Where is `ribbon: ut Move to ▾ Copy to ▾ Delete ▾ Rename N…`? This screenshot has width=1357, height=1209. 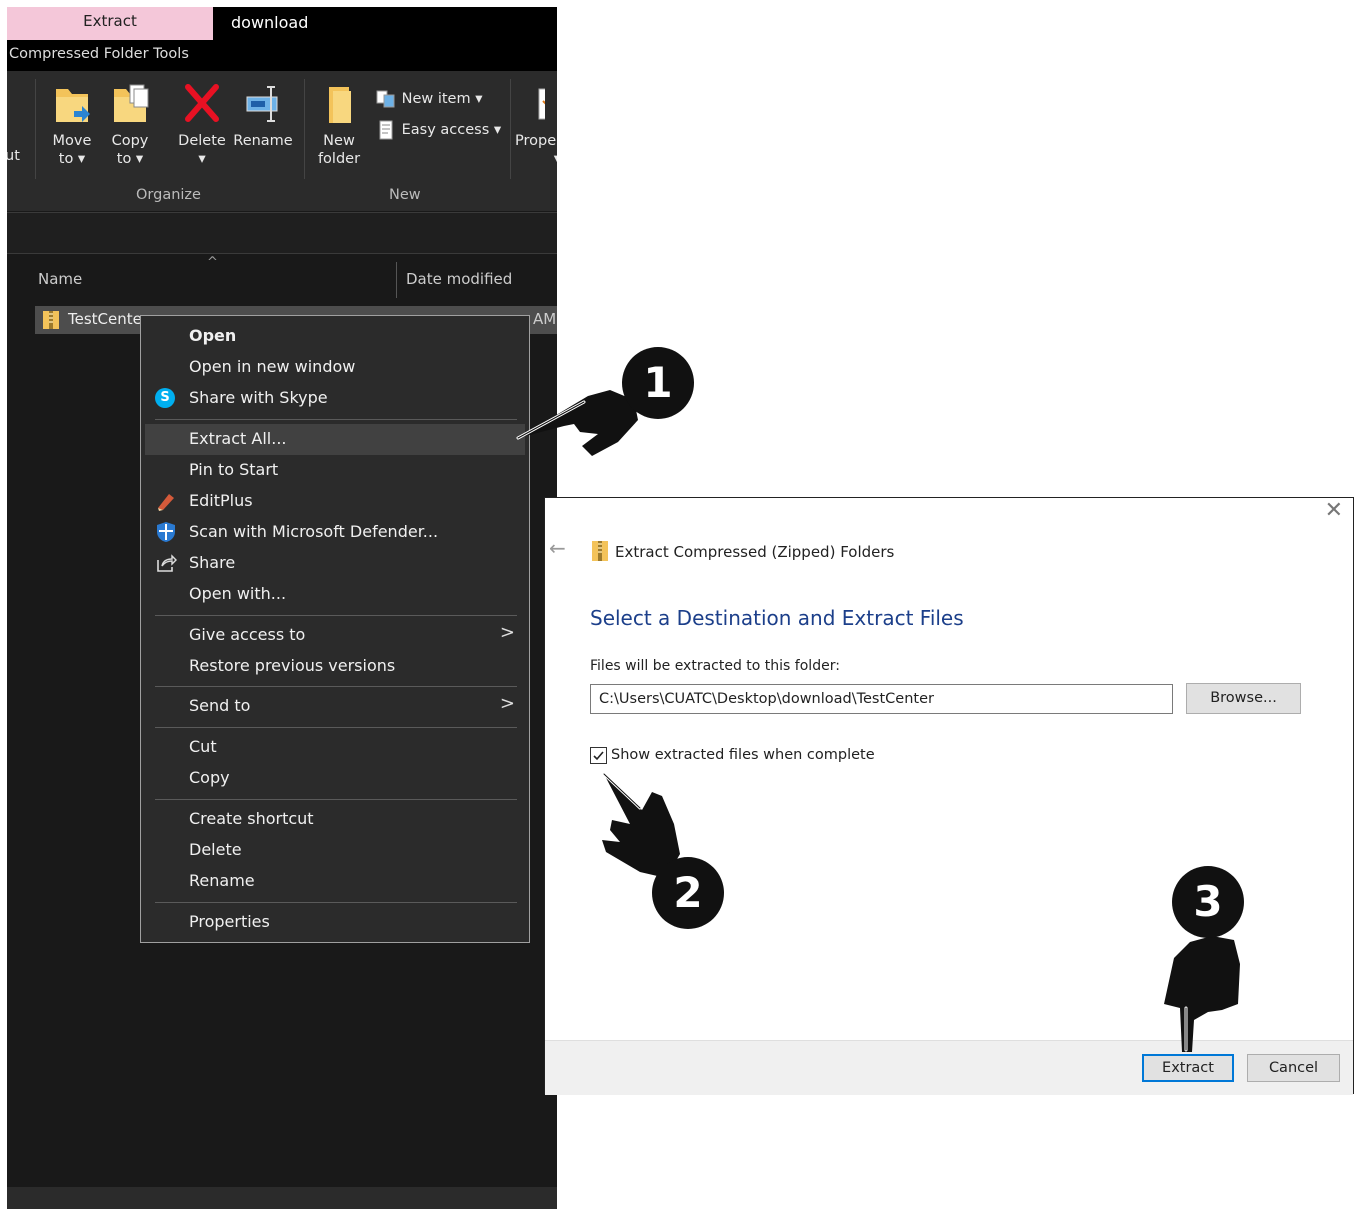 ribbon: ut Move to ▾ Copy to ▾ Delete ▾ Rename N… is located at coordinates (282, 141).